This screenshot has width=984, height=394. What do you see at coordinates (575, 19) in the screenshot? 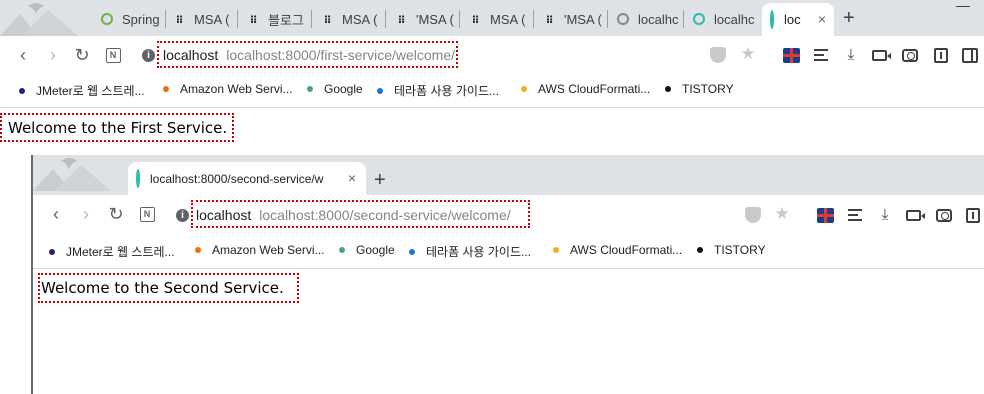
I see `tab-msa-5: ⁝⁝ 'MSA (` at bounding box center [575, 19].